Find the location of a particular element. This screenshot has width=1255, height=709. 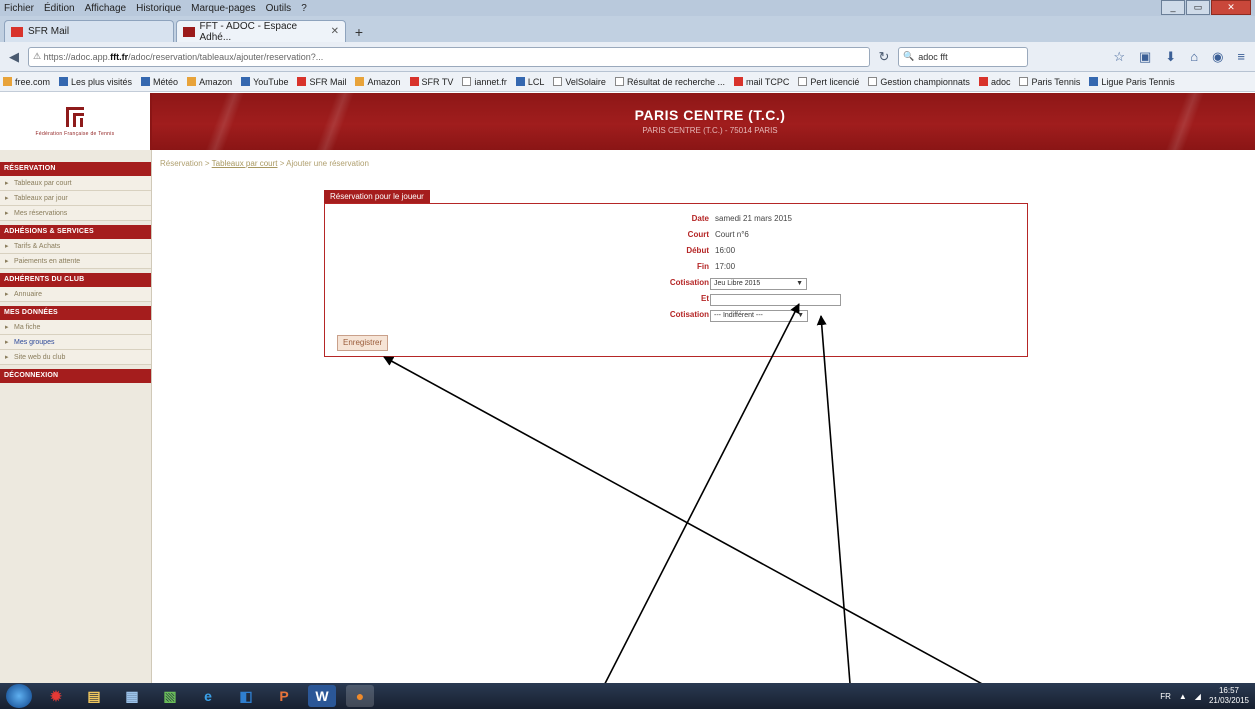

fft-logo: Fédération Française de Tennis is located at coordinates (76, 121).